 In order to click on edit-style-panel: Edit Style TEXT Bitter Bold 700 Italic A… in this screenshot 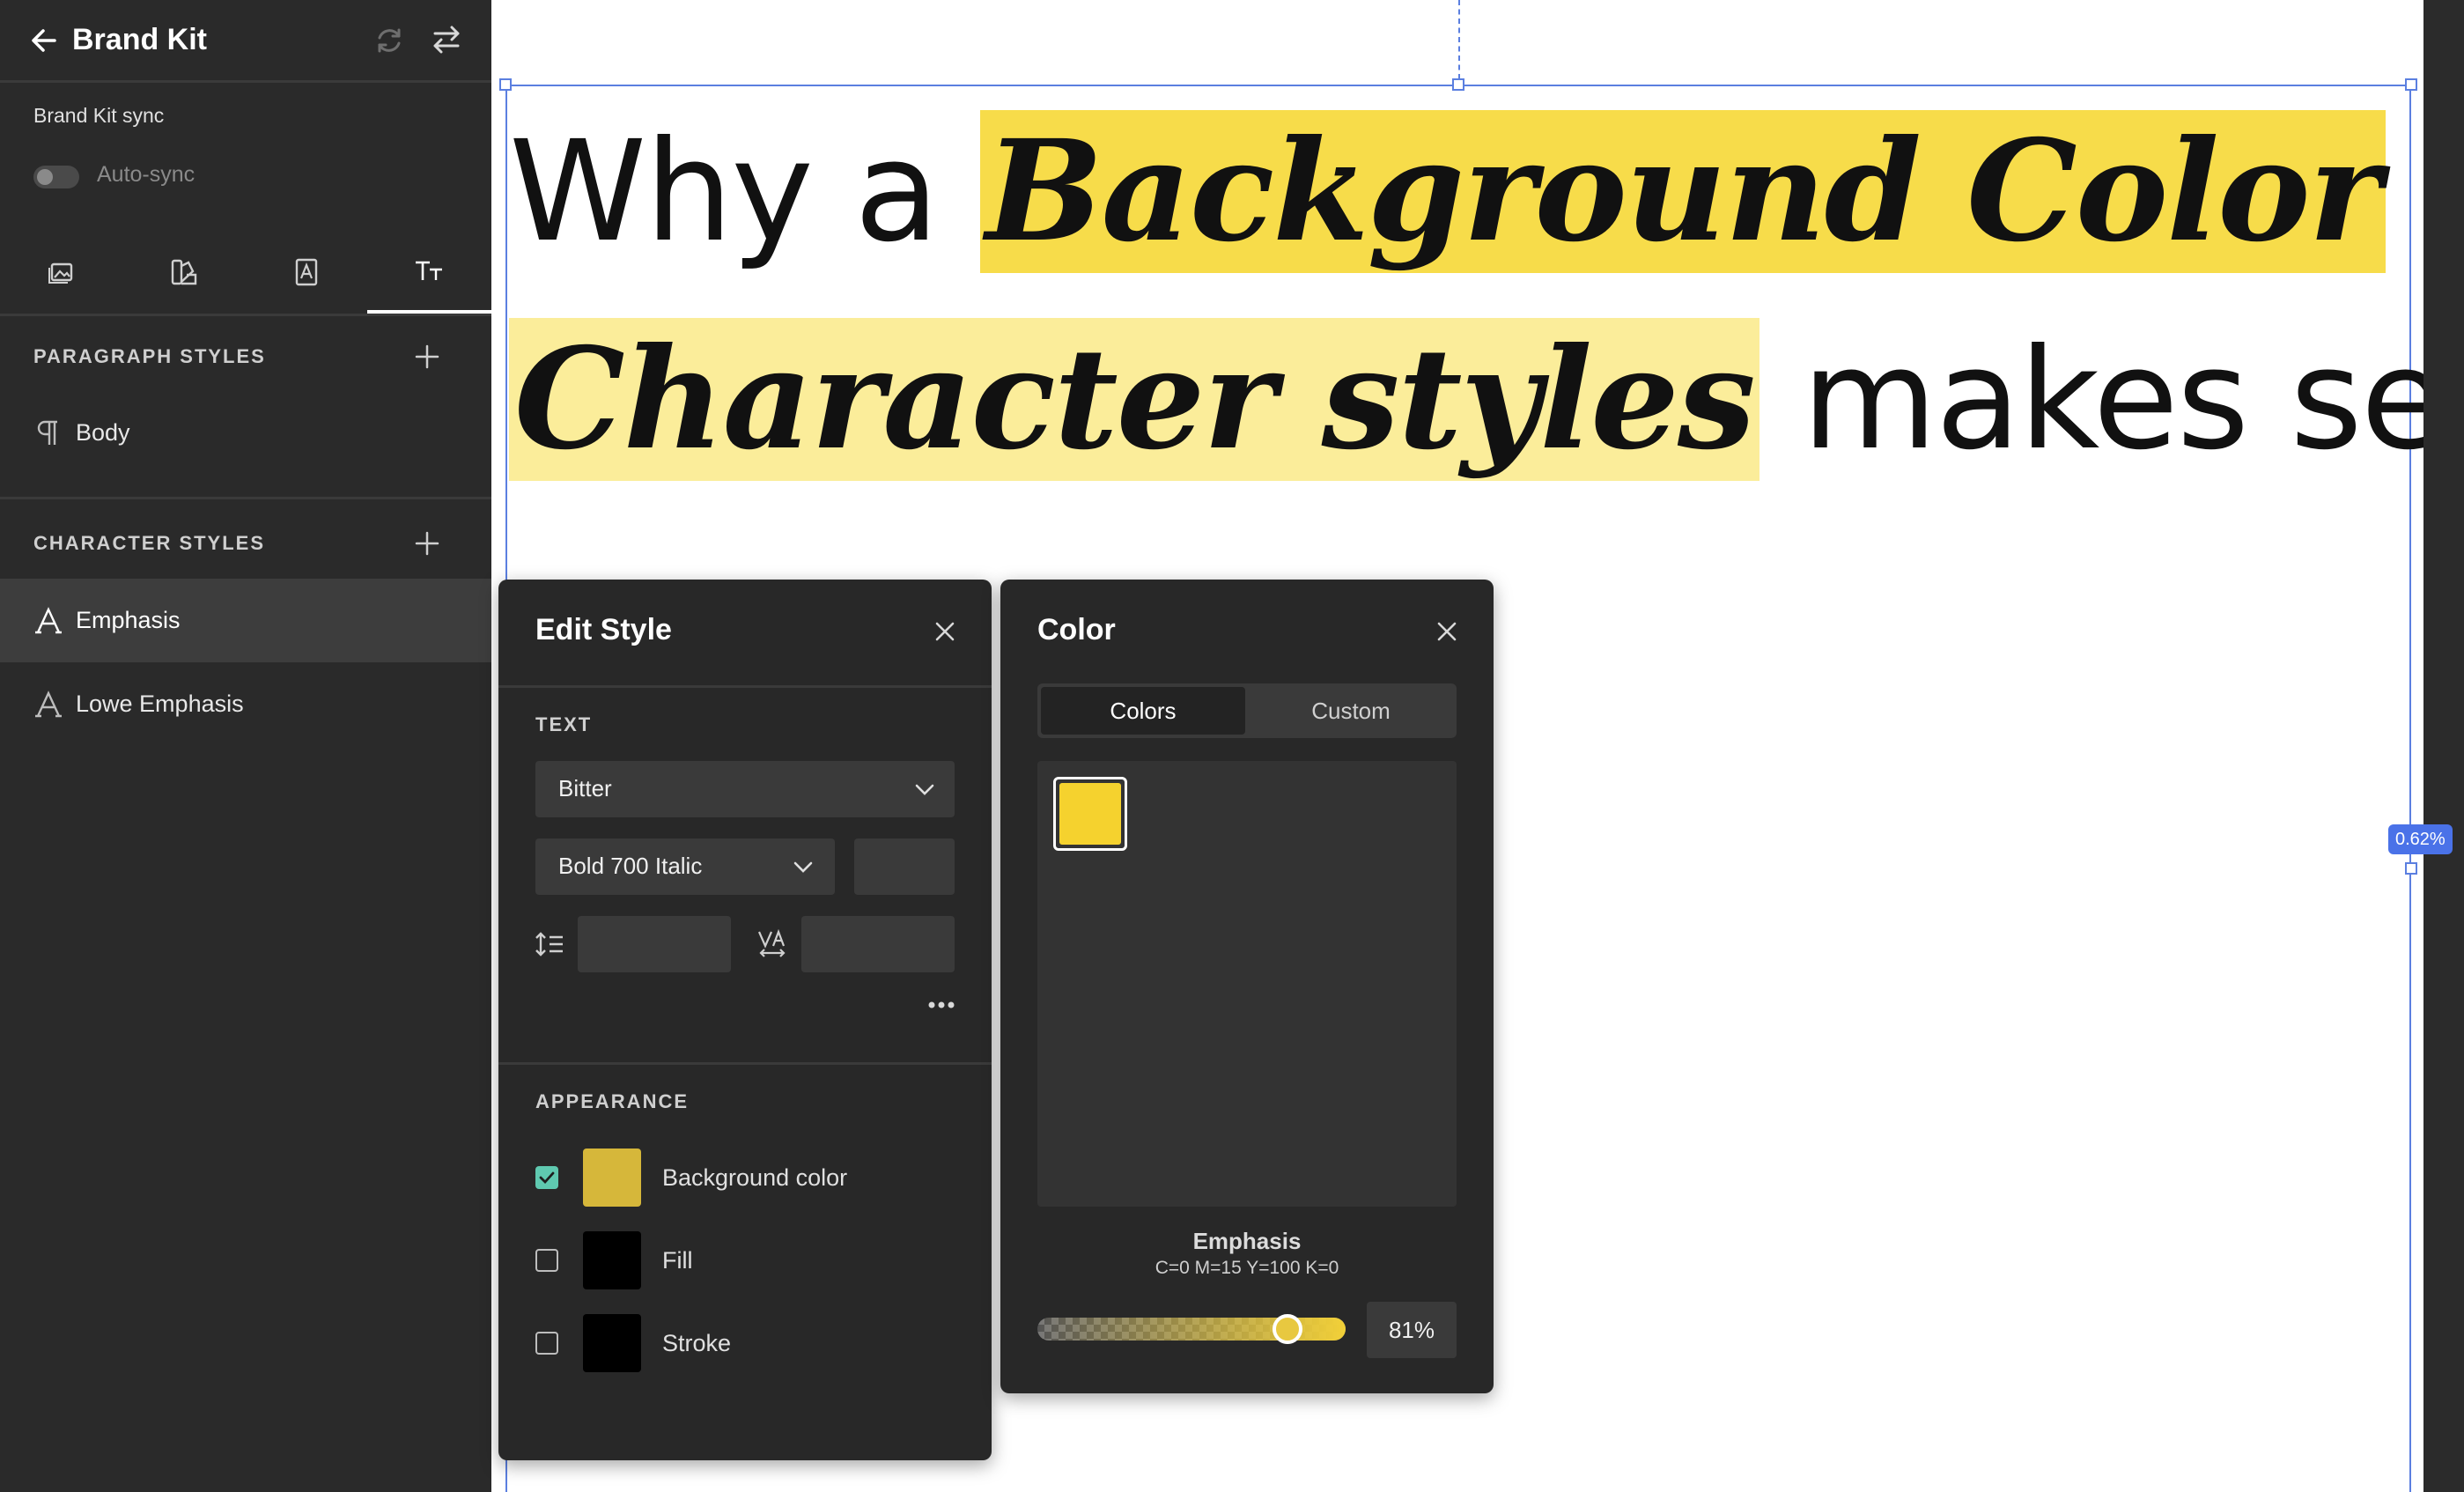, I will do `click(745, 1020)`.